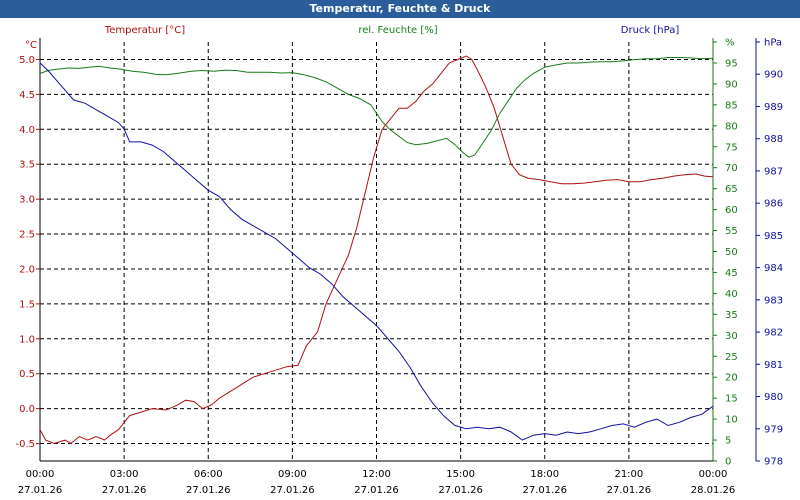 Image resolution: width=800 pixels, height=500 pixels. What do you see at coordinates (731, 420) in the screenshot?
I see `humidity-tick-label: 10` at bounding box center [731, 420].